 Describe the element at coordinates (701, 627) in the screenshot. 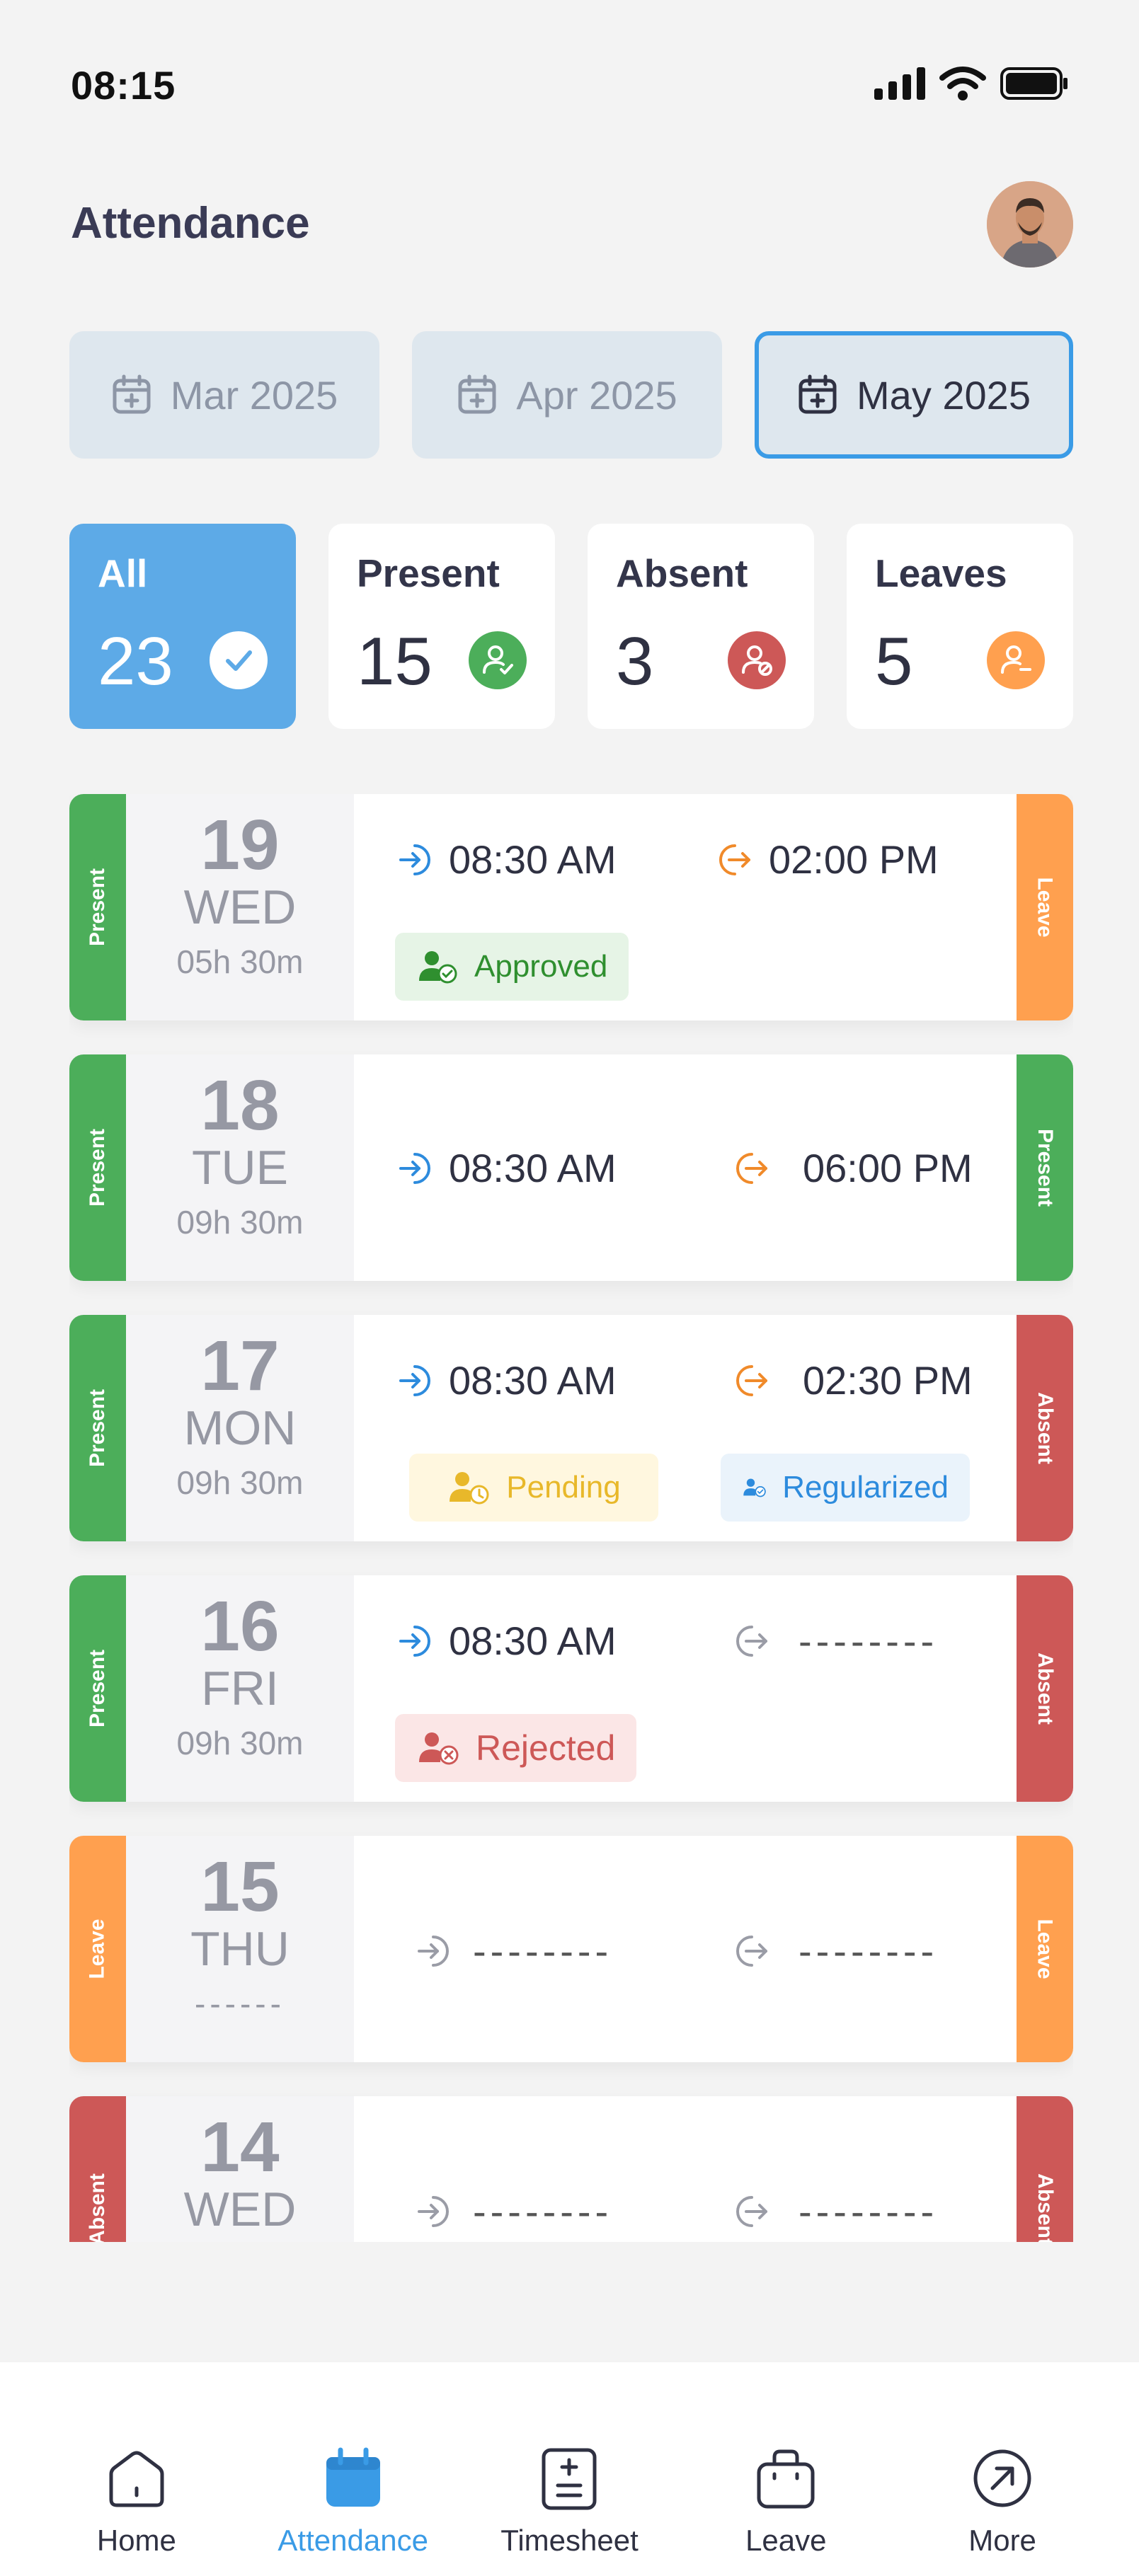

I see `stat-absent-card: Absent 3` at that location.